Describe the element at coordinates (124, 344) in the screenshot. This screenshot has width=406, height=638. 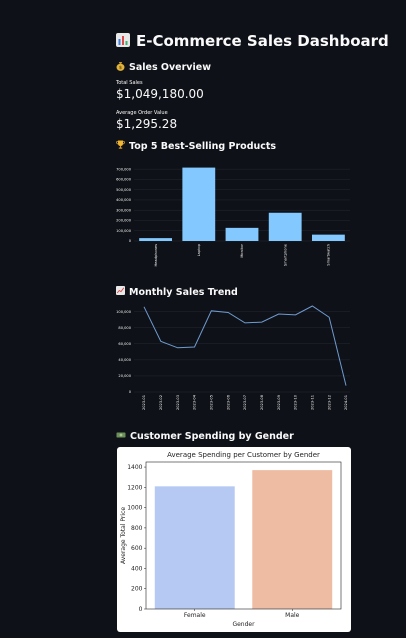
I see `y-tick-label: 60,000` at that location.